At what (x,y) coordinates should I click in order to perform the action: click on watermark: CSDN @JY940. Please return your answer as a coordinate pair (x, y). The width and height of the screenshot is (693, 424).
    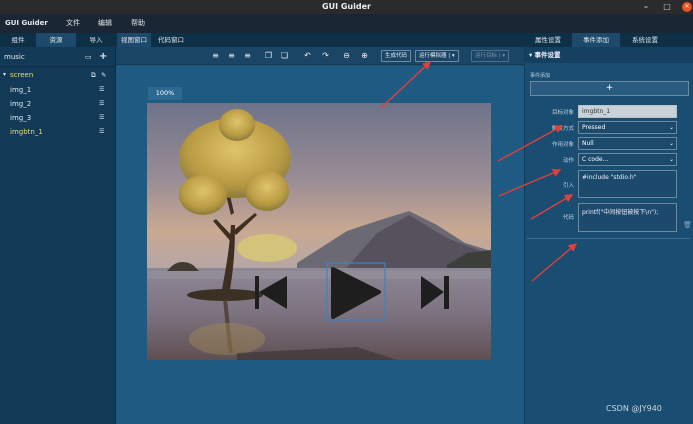
    Looking at the image, I should click on (634, 408).